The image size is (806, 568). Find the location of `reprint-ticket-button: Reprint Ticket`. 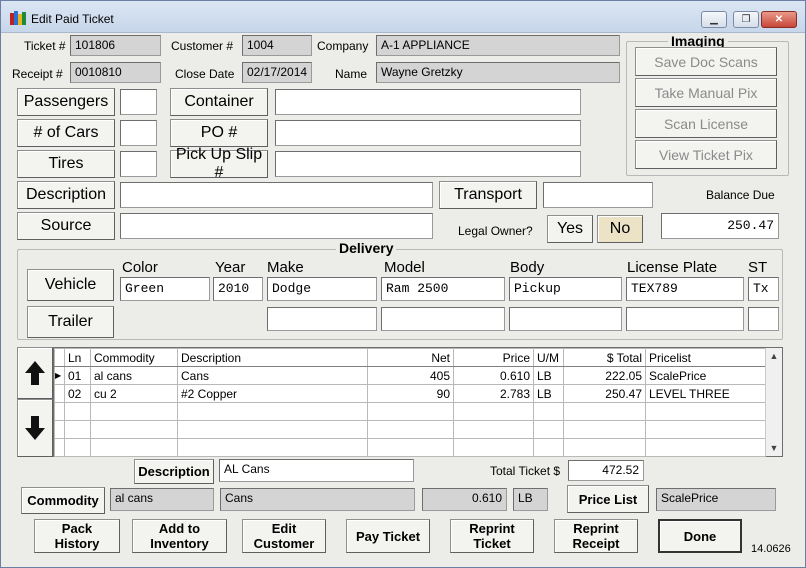

reprint-ticket-button: Reprint Ticket is located at coordinates (492, 536).